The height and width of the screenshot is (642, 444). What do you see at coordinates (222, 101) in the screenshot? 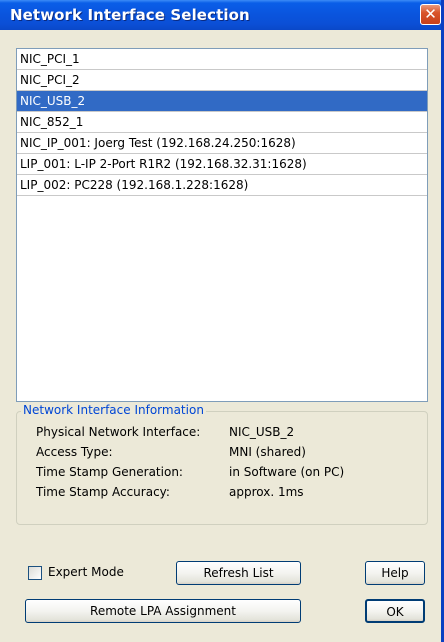
I see `list-item-nic-usb-2: NIC_USB_2` at bounding box center [222, 101].